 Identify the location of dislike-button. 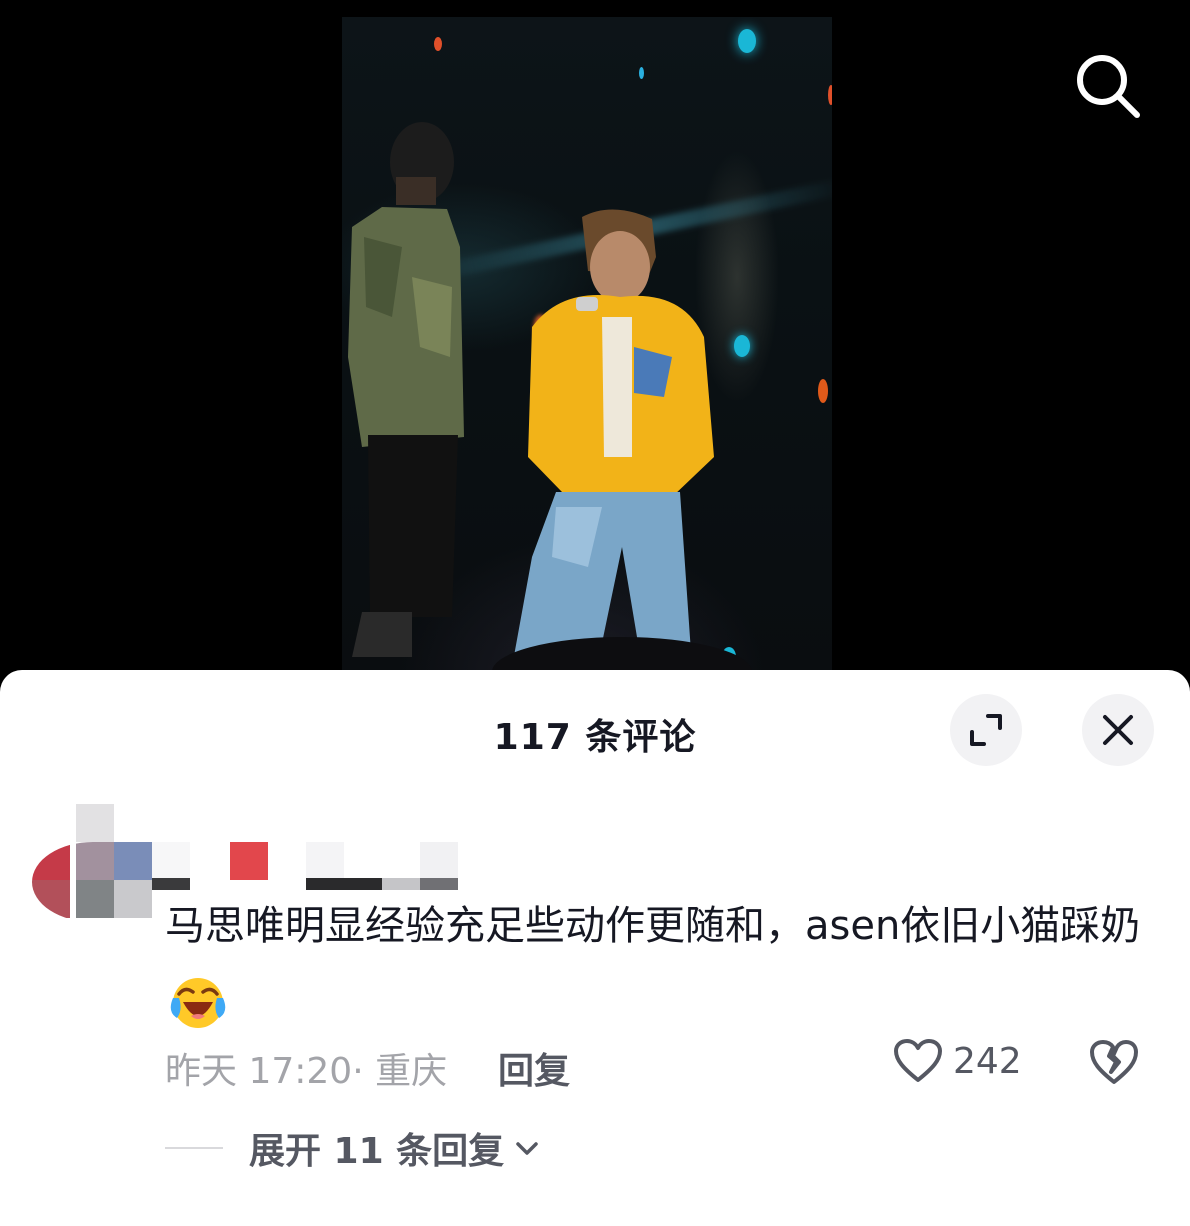
(1114, 1064).